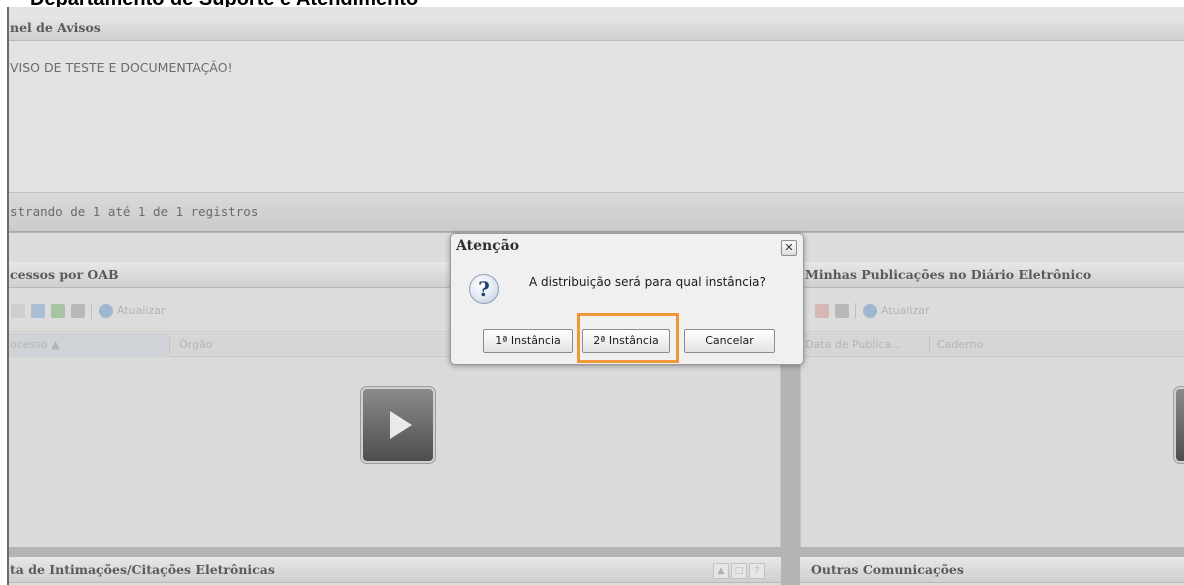  Describe the element at coordinates (628, 338) in the screenshot. I see `highlight-box` at that location.